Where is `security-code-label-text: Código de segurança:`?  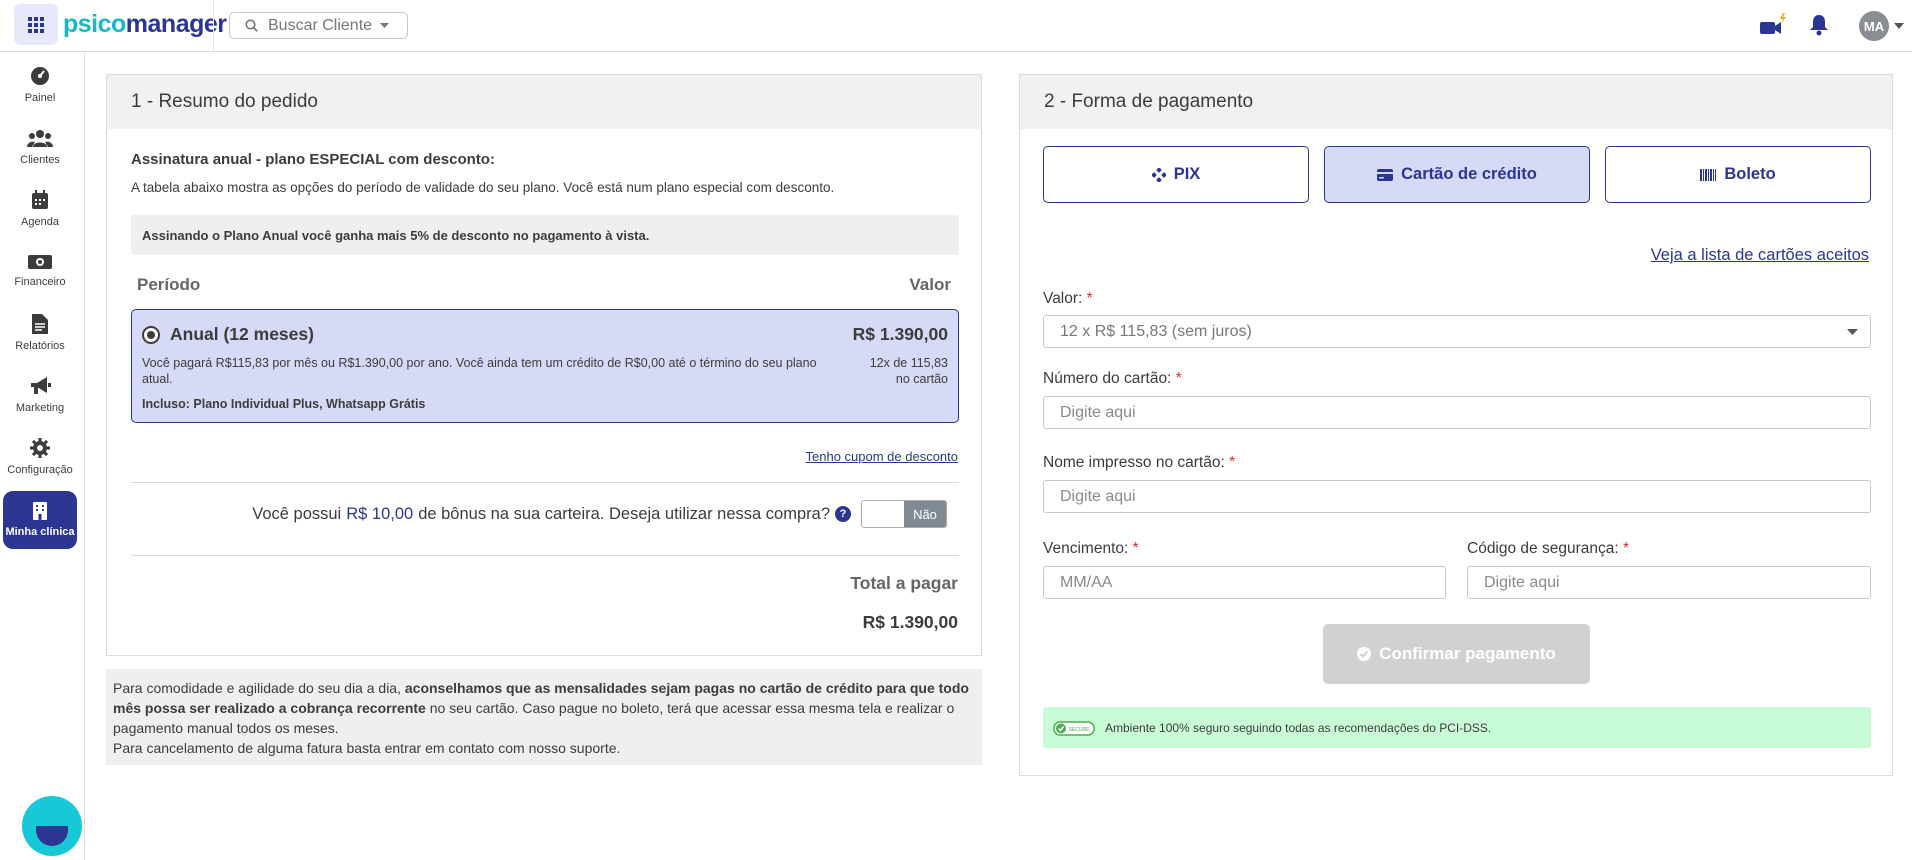 security-code-label-text: Código de segurança: is located at coordinates (1543, 548).